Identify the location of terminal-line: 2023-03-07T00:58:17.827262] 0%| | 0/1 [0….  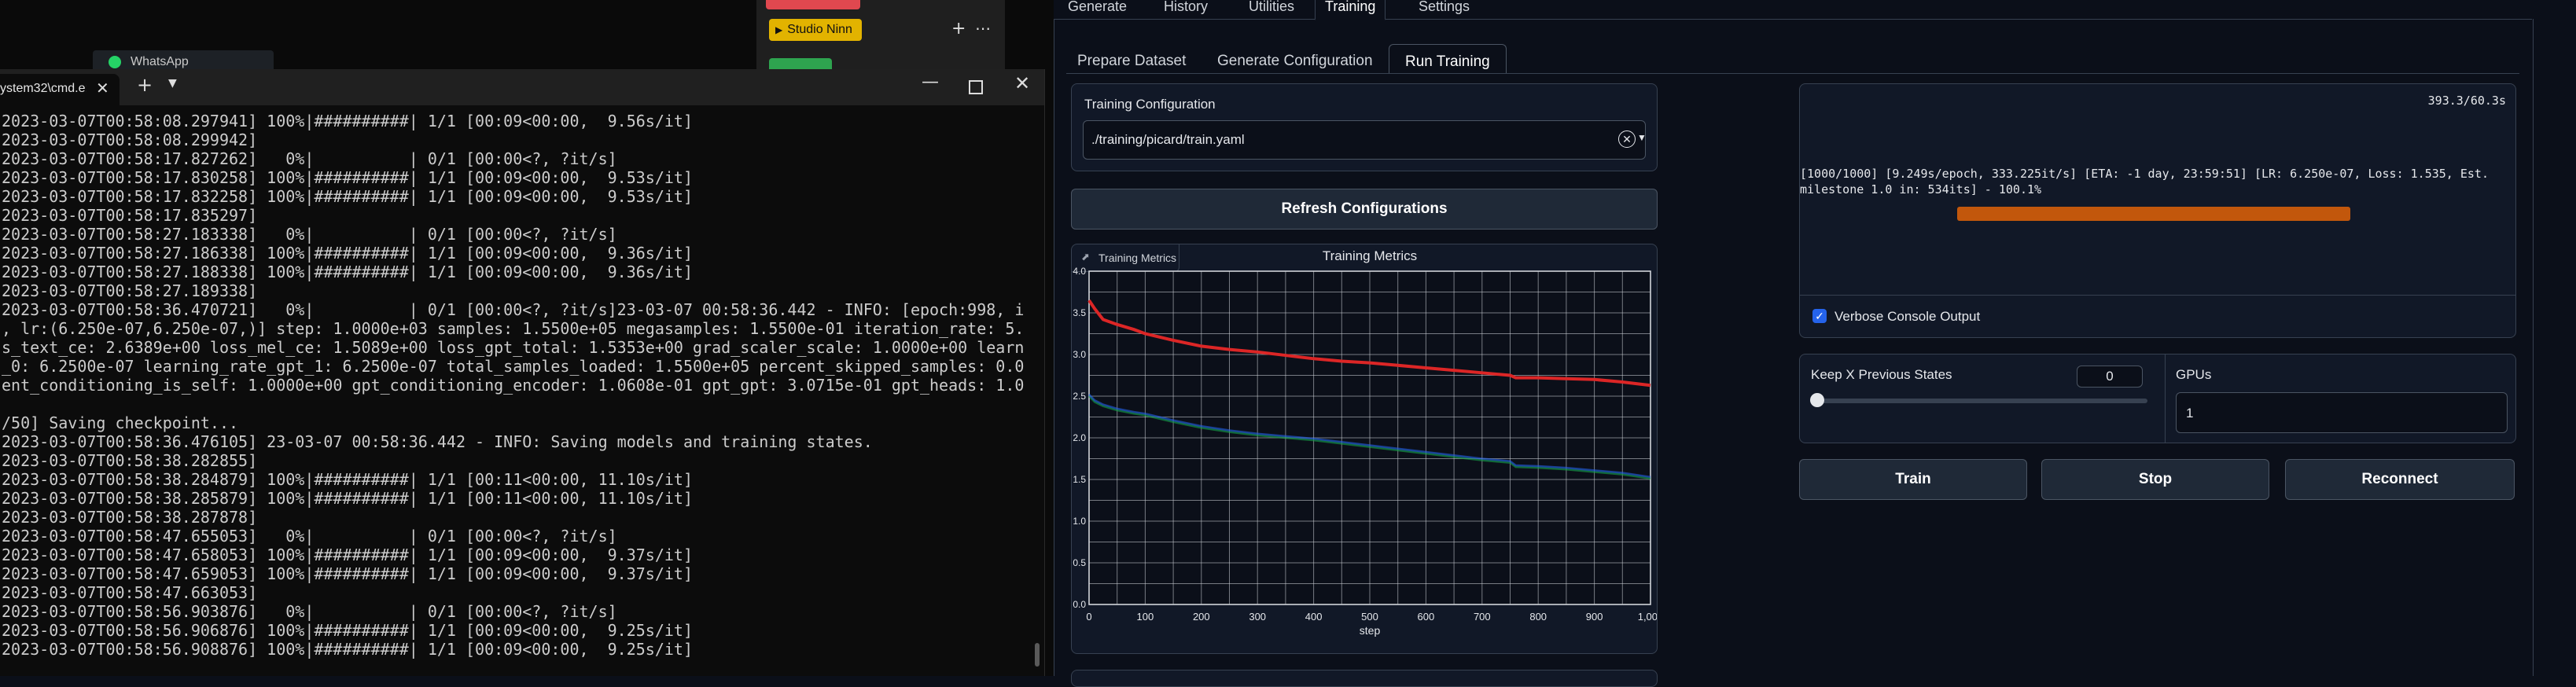
(309, 158).